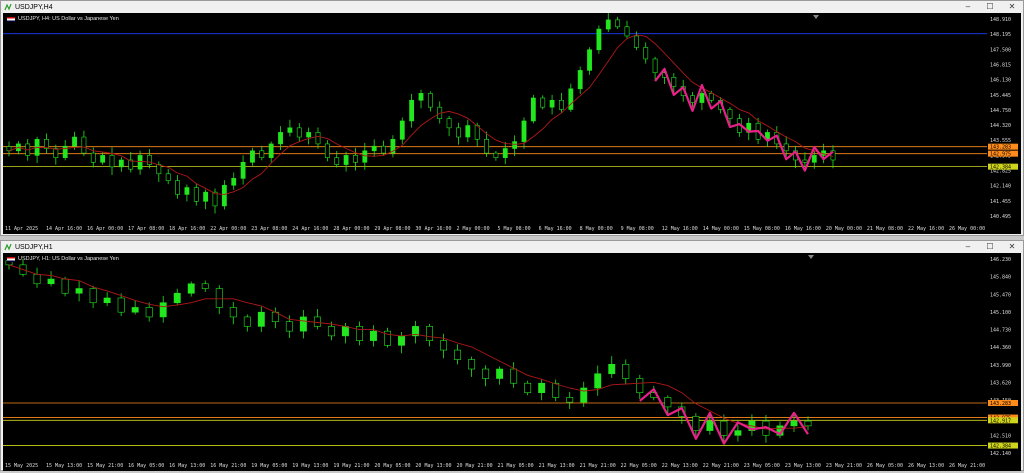 This screenshot has height=473, width=1024. I want to click on price-tick-label: 145.840, so click(1000, 278).